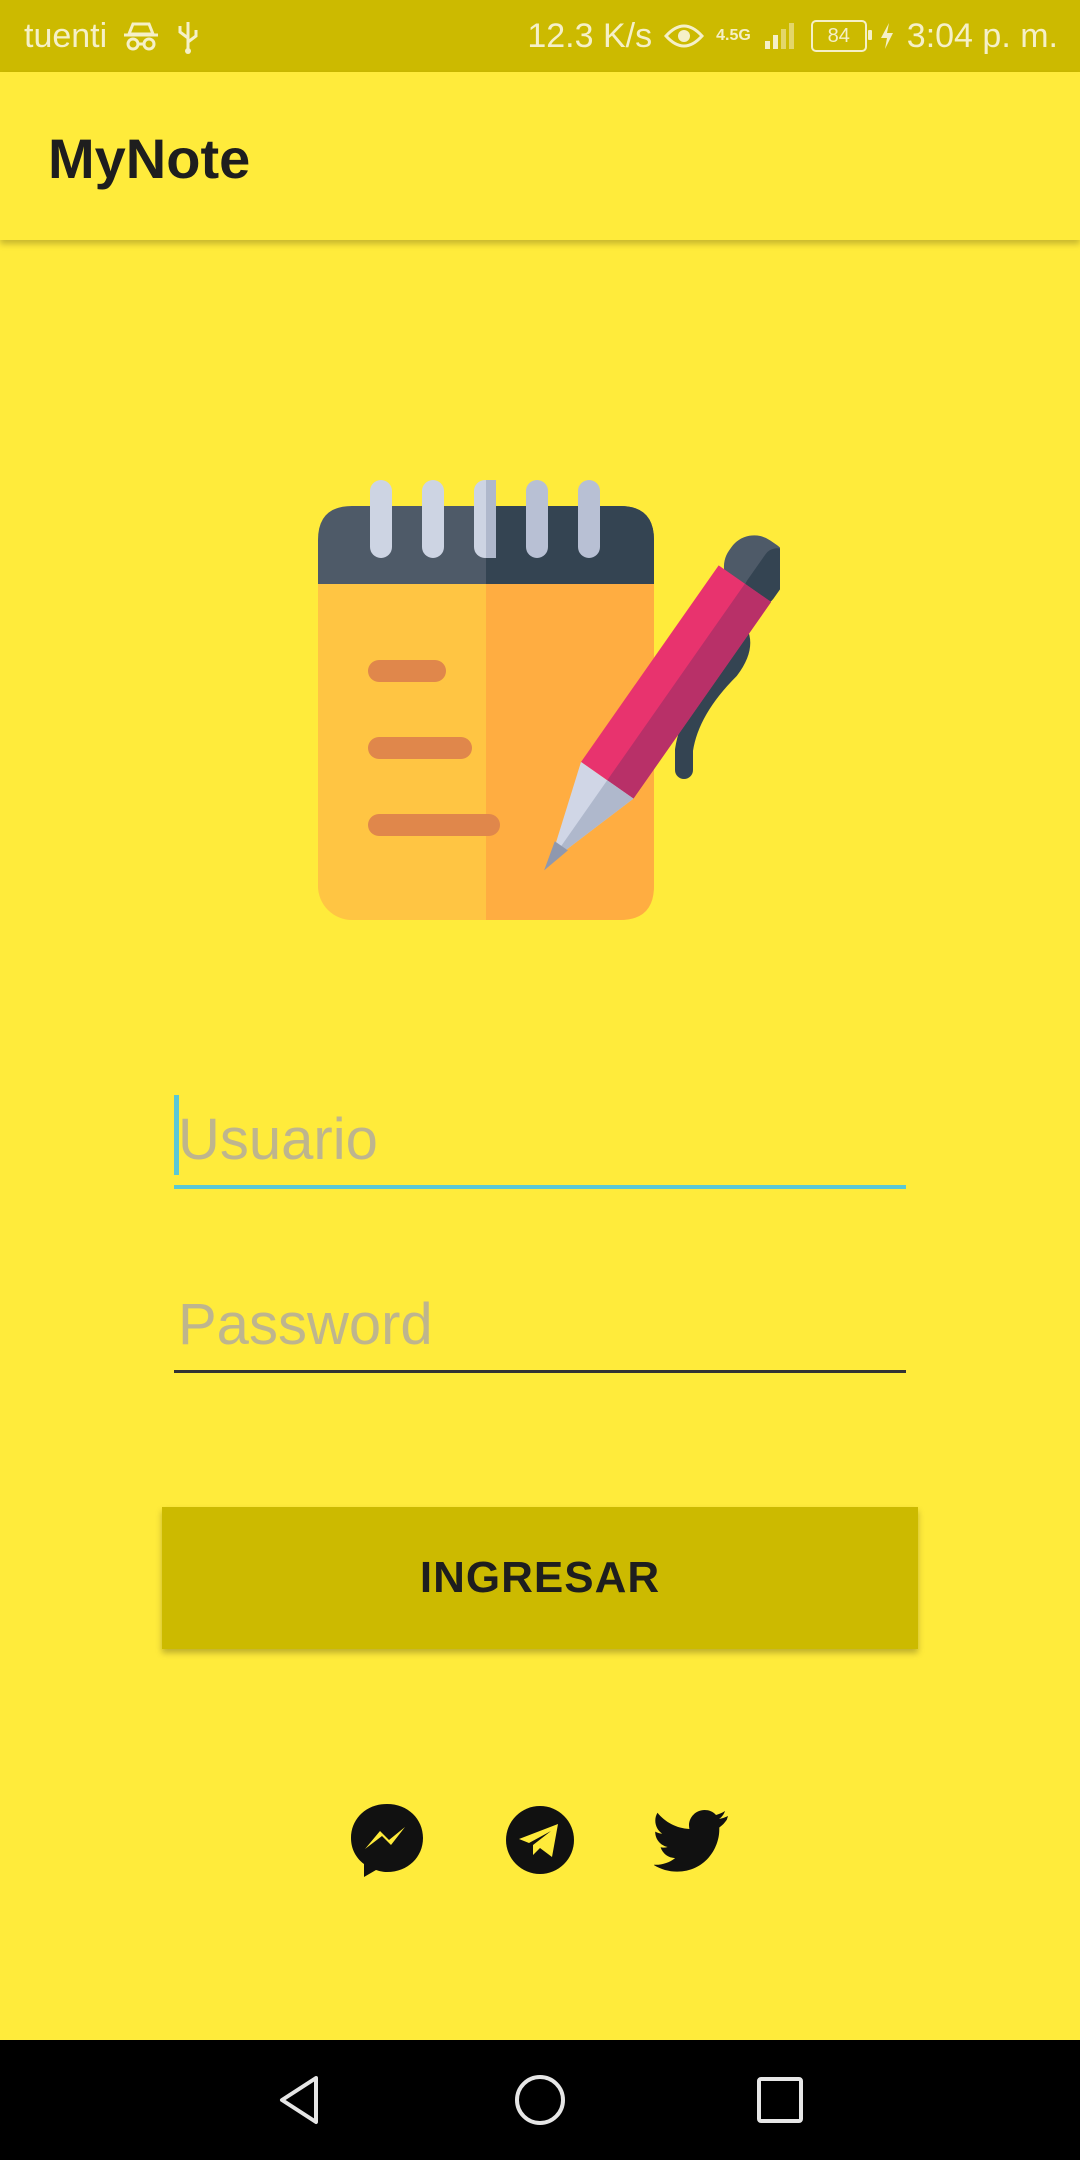  What do you see at coordinates (176, 1135) in the screenshot?
I see `text-cursor` at bounding box center [176, 1135].